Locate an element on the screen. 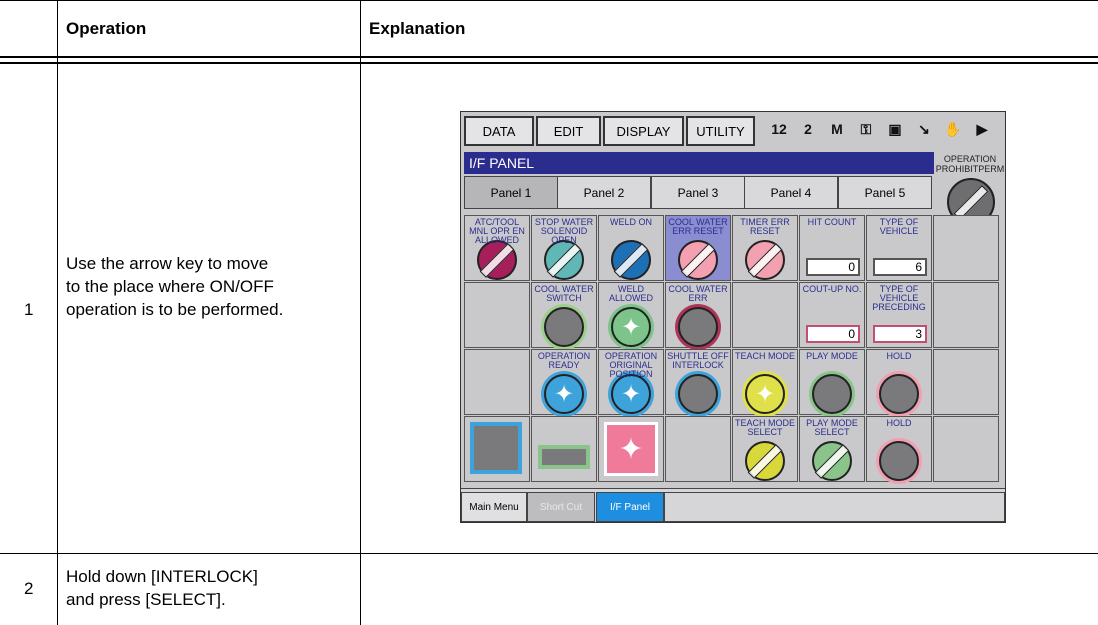 This screenshot has height=625, width=1098. if-cell-r4c6: PLAY MODE SELECT is located at coordinates (832, 449).